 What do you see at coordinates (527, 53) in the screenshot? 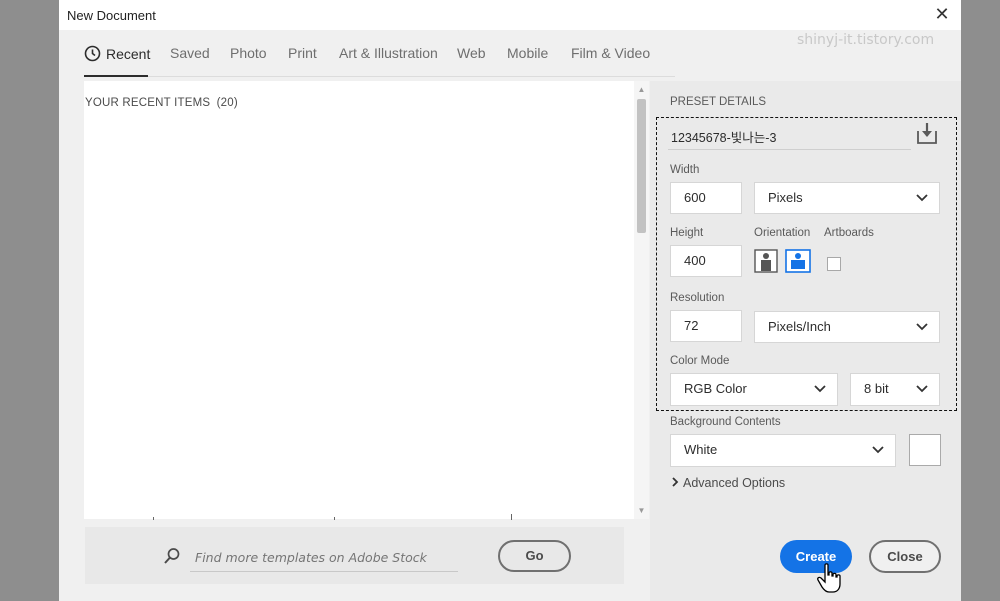
I see `tab-mobile: Mobile` at bounding box center [527, 53].